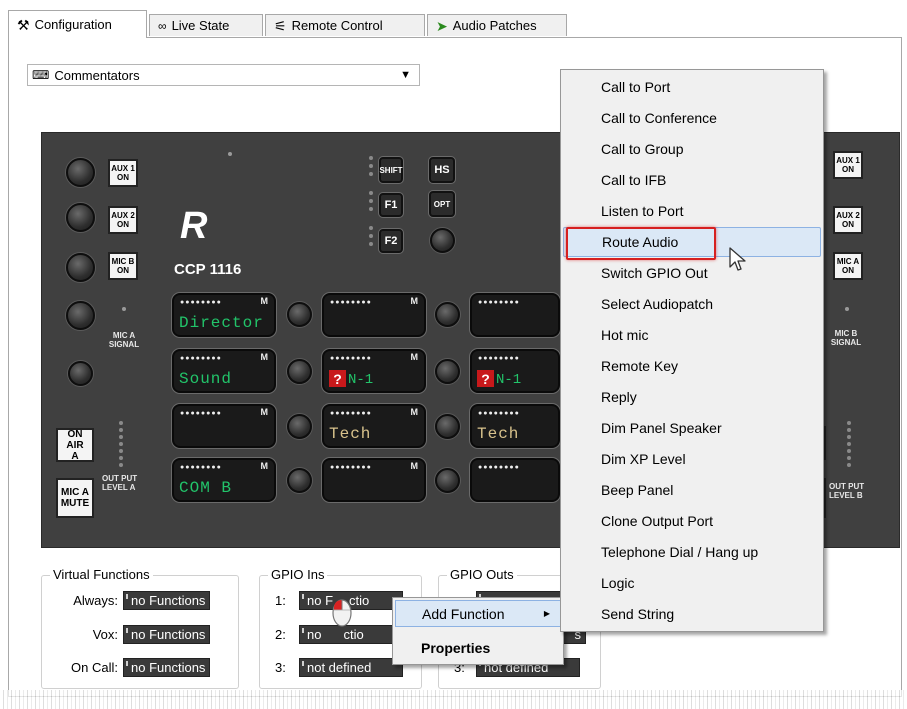 This screenshot has width=907, height=709. I want to click on key-display: ●●●●●●●● M Director, so click(224, 315).